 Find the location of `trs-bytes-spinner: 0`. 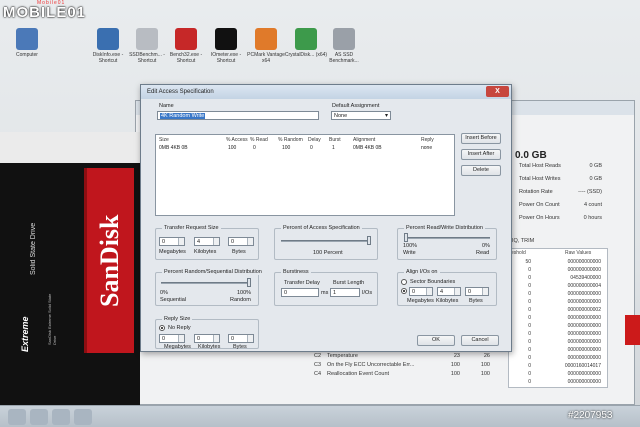

trs-bytes-spinner: 0 is located at coordinates (241, 241).